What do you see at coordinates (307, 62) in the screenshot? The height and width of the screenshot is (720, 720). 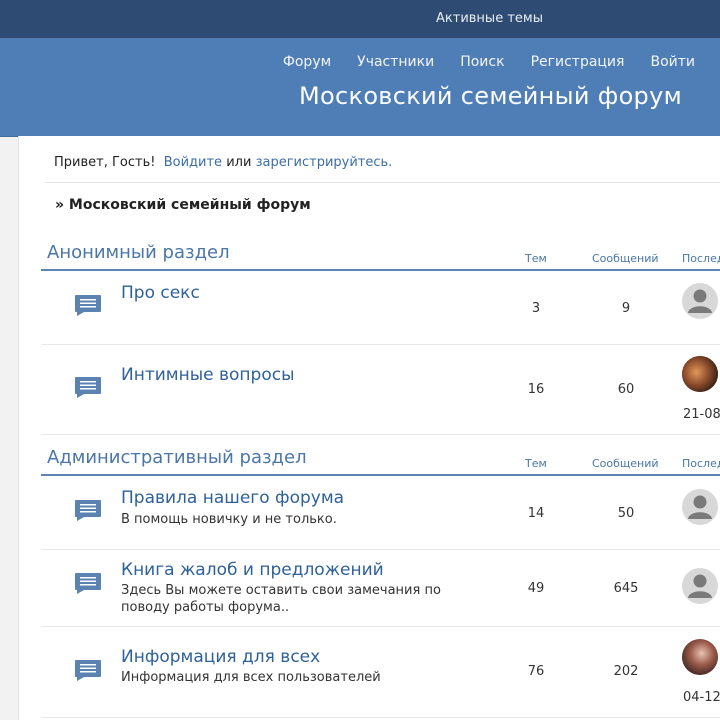 I see `nav-forum: Форум` at bounding box center [307, 62].